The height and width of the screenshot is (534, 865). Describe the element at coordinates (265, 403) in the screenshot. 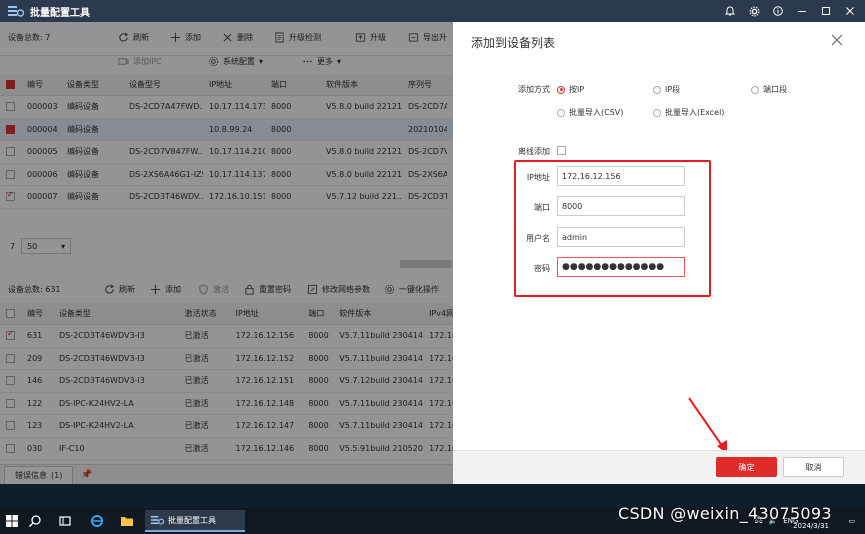

I see `table-cell: 172.16.12.148` at that location.